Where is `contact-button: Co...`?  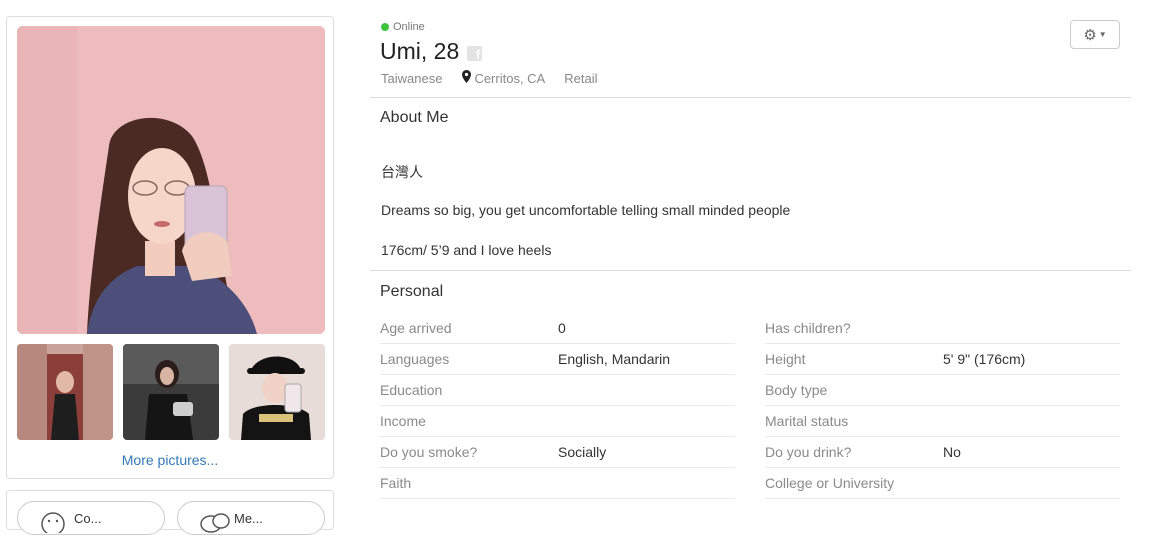
contact-button: Co... is located at coordinates (91, 518).